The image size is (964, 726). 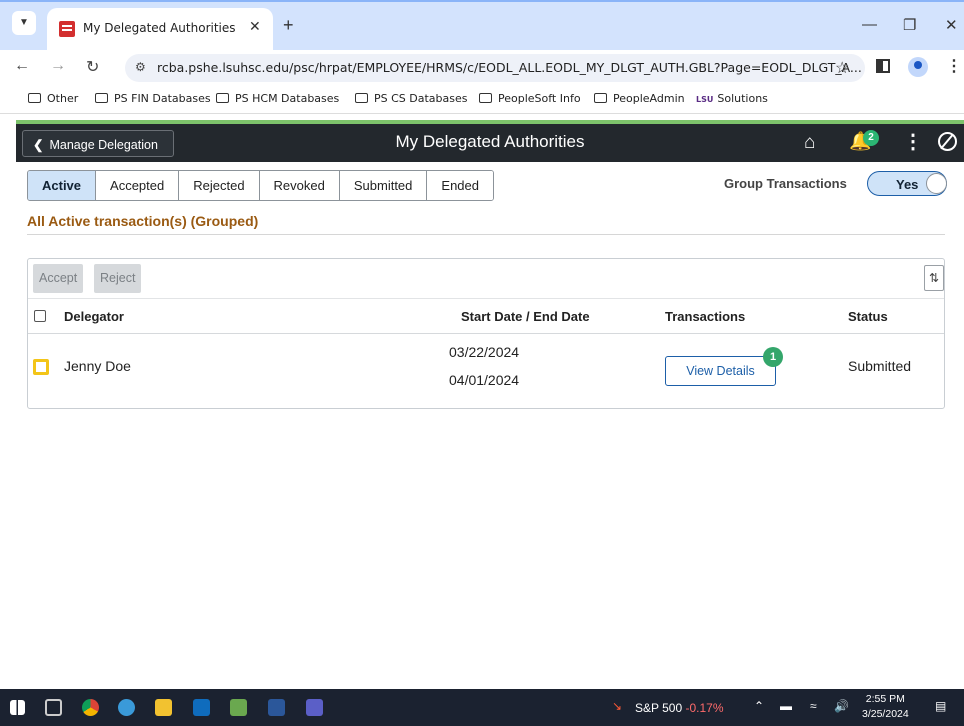 I want to click on browser-menu-icon: ⋮, so click(x=954, y=66).